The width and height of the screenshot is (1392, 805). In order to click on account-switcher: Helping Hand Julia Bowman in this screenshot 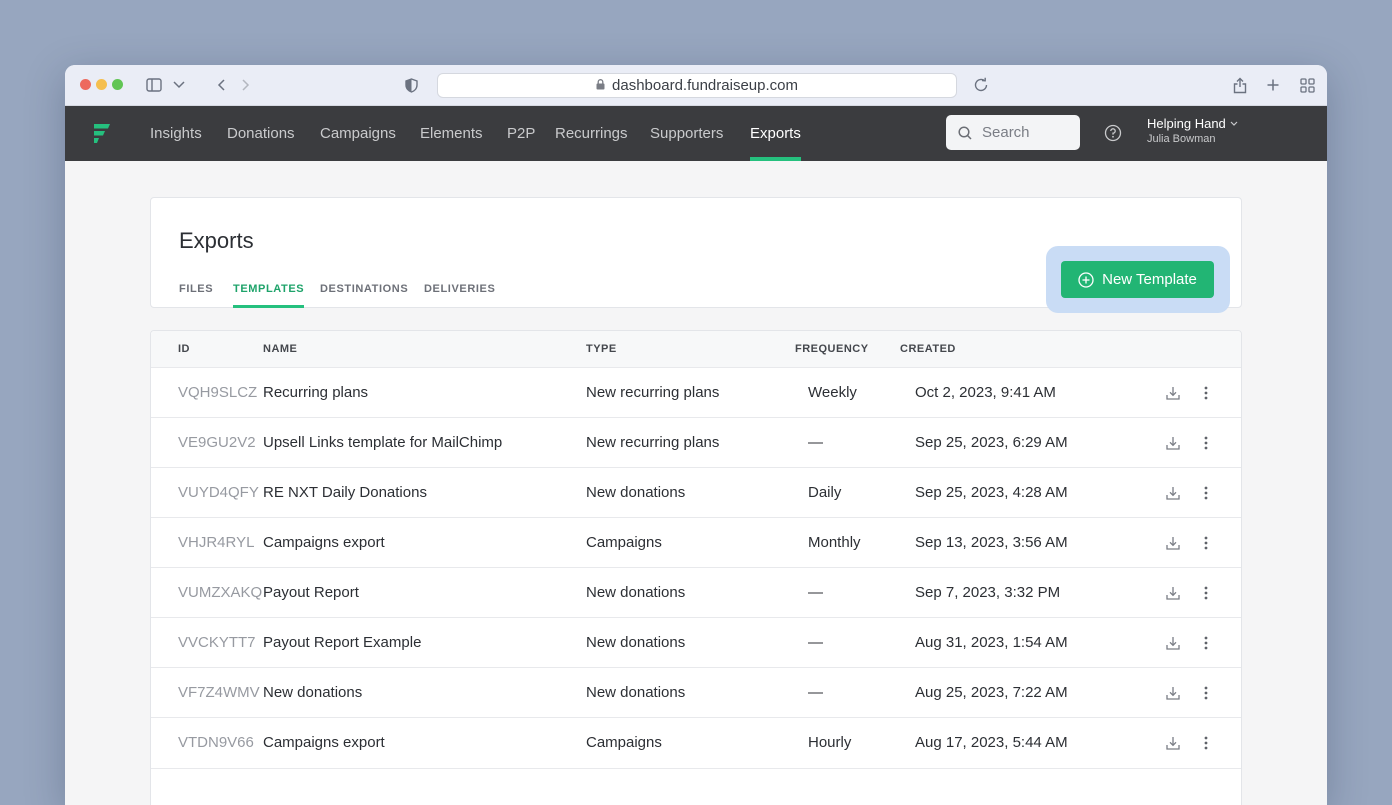, I will do `click(1192, 130)`.